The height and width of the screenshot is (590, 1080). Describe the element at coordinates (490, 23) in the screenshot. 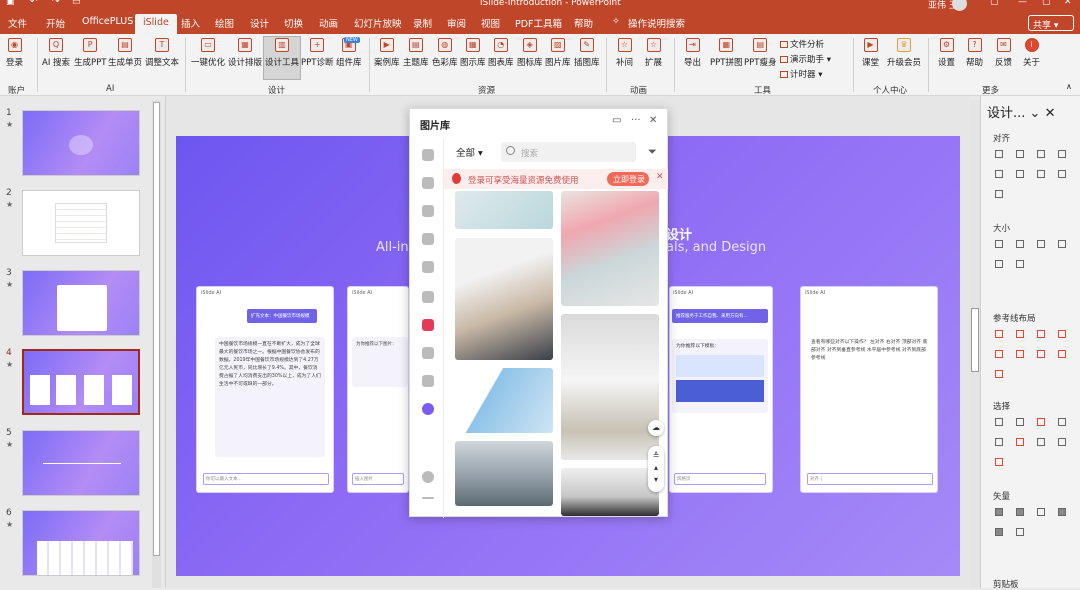

I see `tab-view: 视图` at that location.